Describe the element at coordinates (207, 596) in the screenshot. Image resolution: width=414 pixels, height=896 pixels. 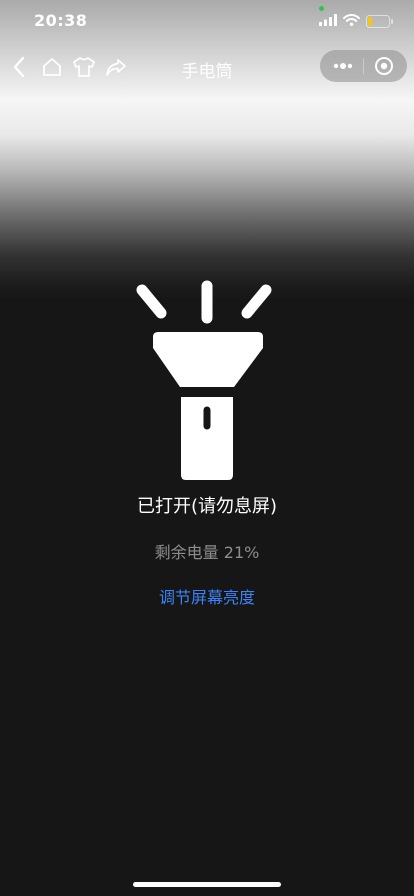
I see `adjust-brightness-link: 调节屏幕亮度` at that location.